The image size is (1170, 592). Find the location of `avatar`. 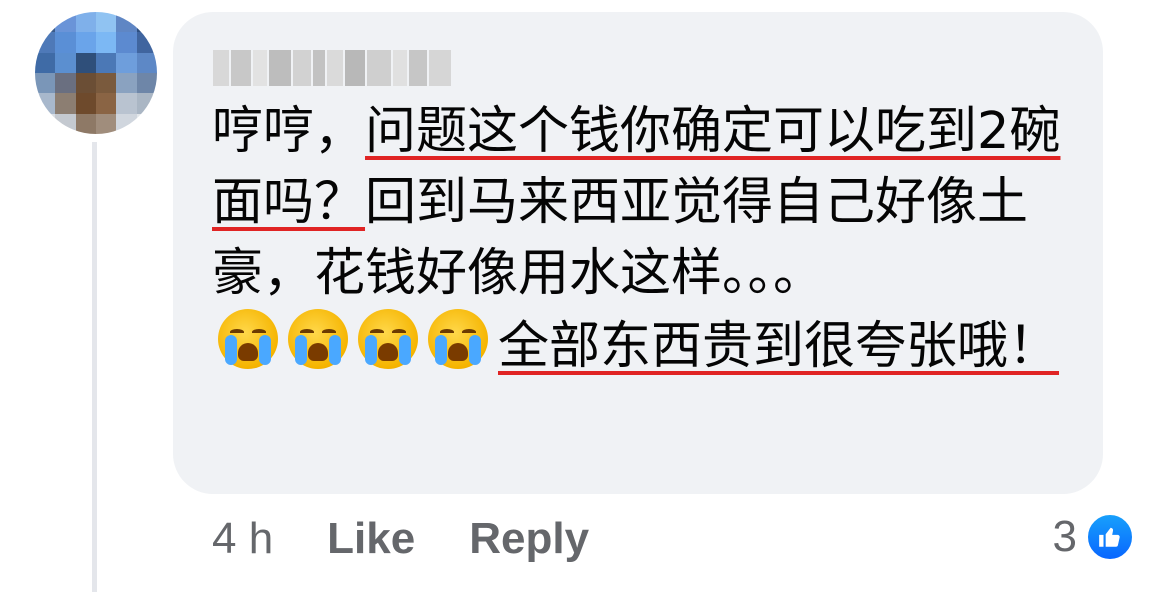

avatar is located at coordinates (96, 73).